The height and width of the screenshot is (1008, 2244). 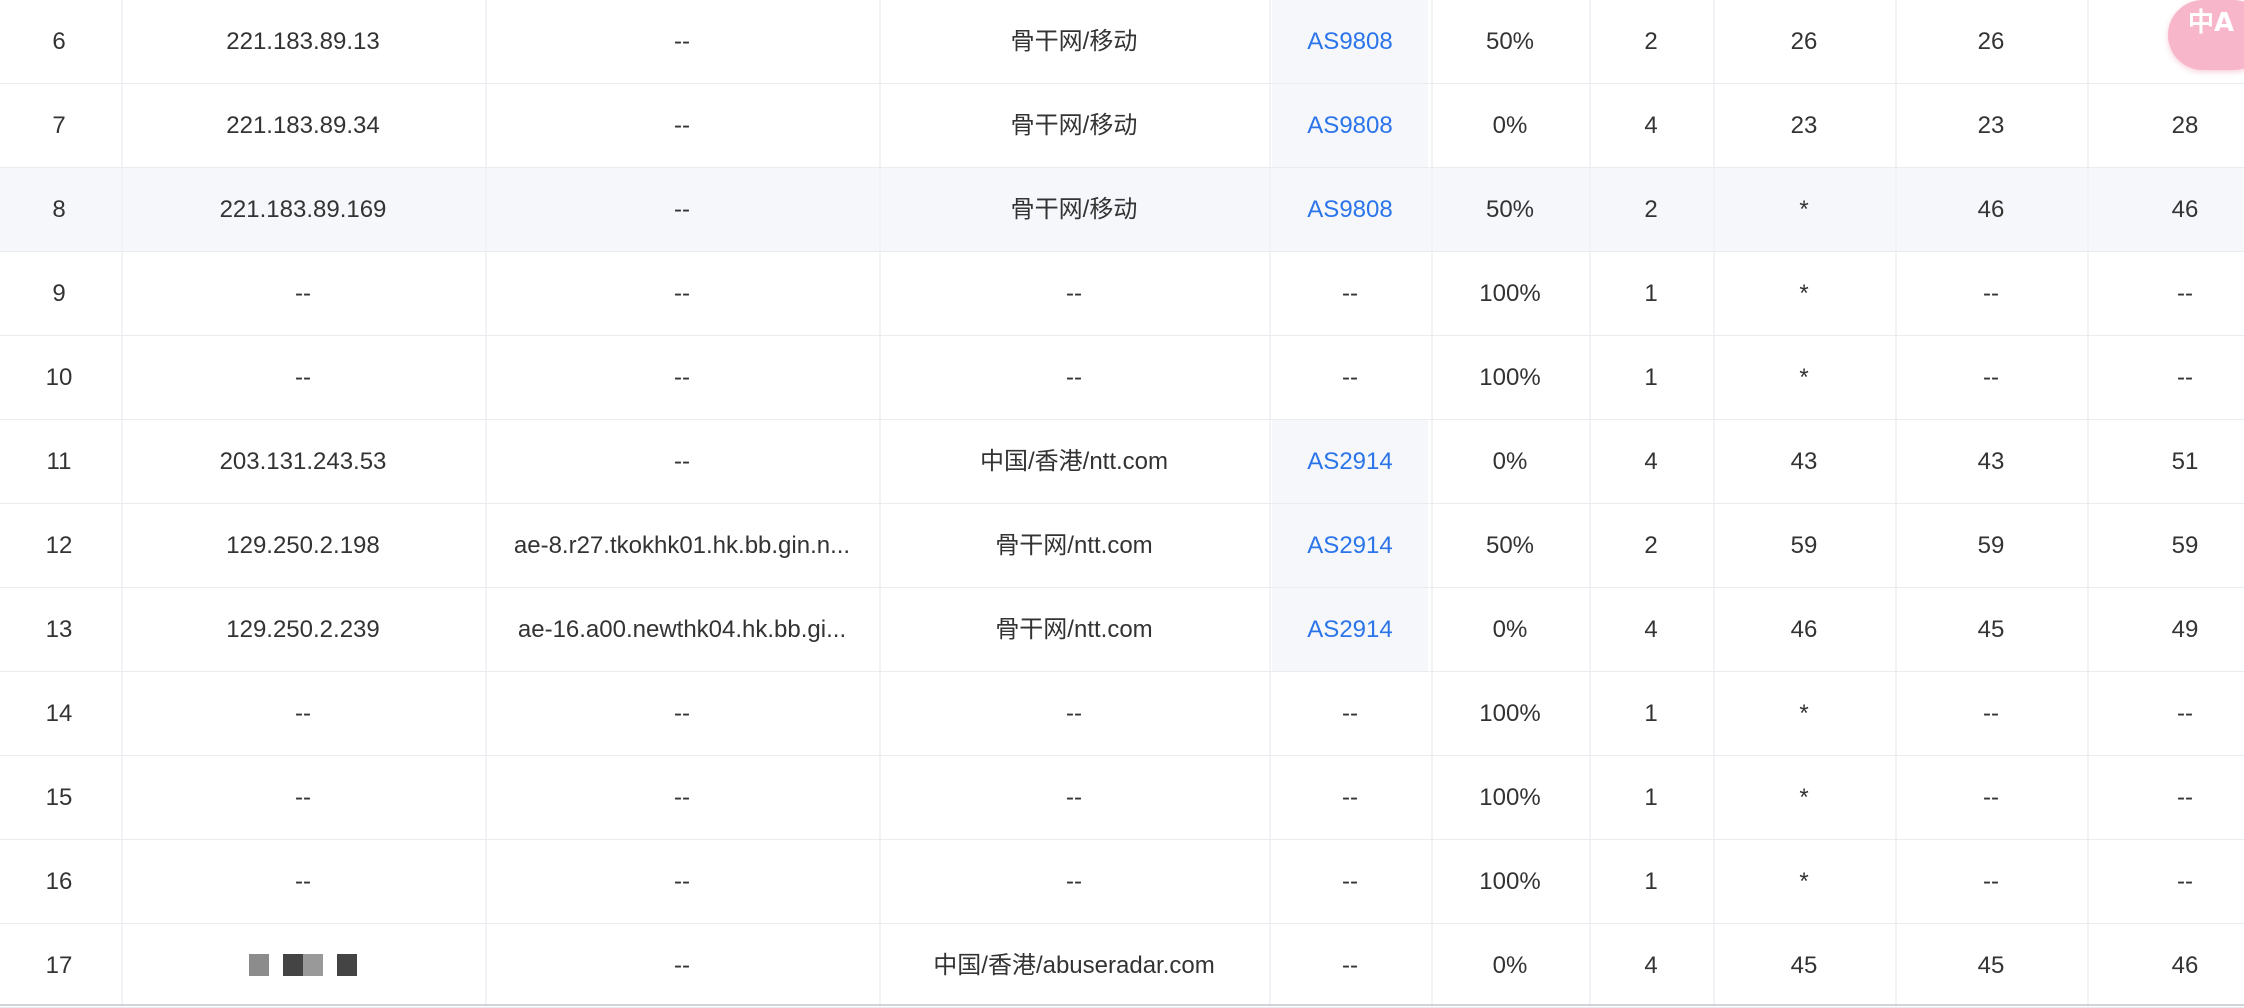 I want to click on ip-address-cell: 129.250.2.239, so click(x=303, y=629).